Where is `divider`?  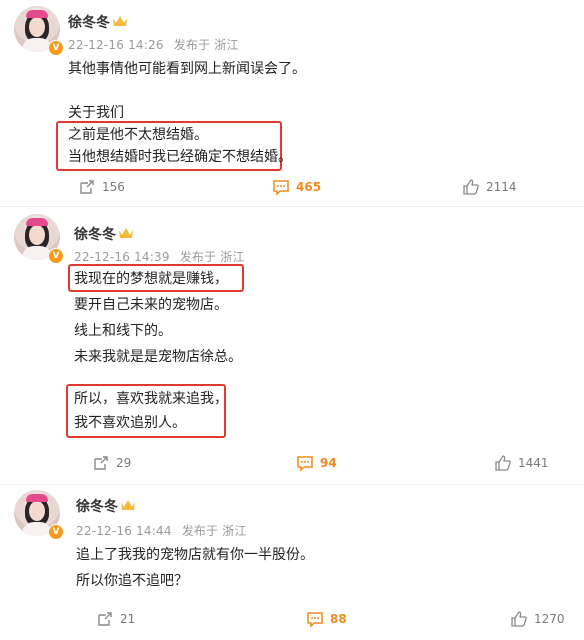 divider is located at coordinates (292, 206).